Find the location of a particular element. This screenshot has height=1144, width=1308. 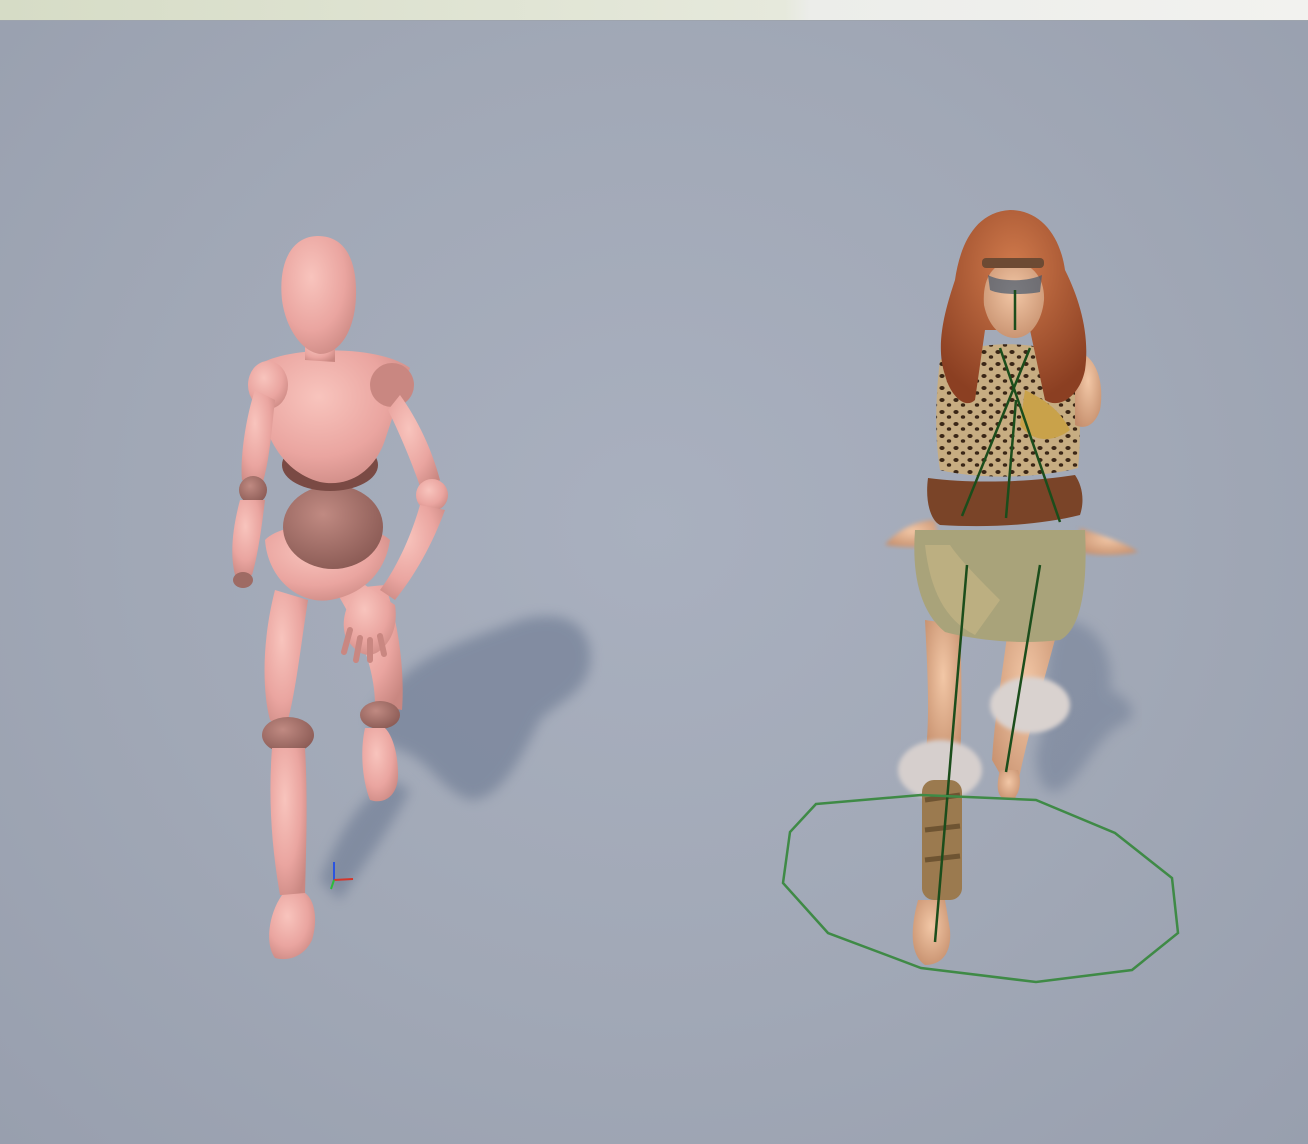

barbarian-character is located at coordinates (1011, 587).